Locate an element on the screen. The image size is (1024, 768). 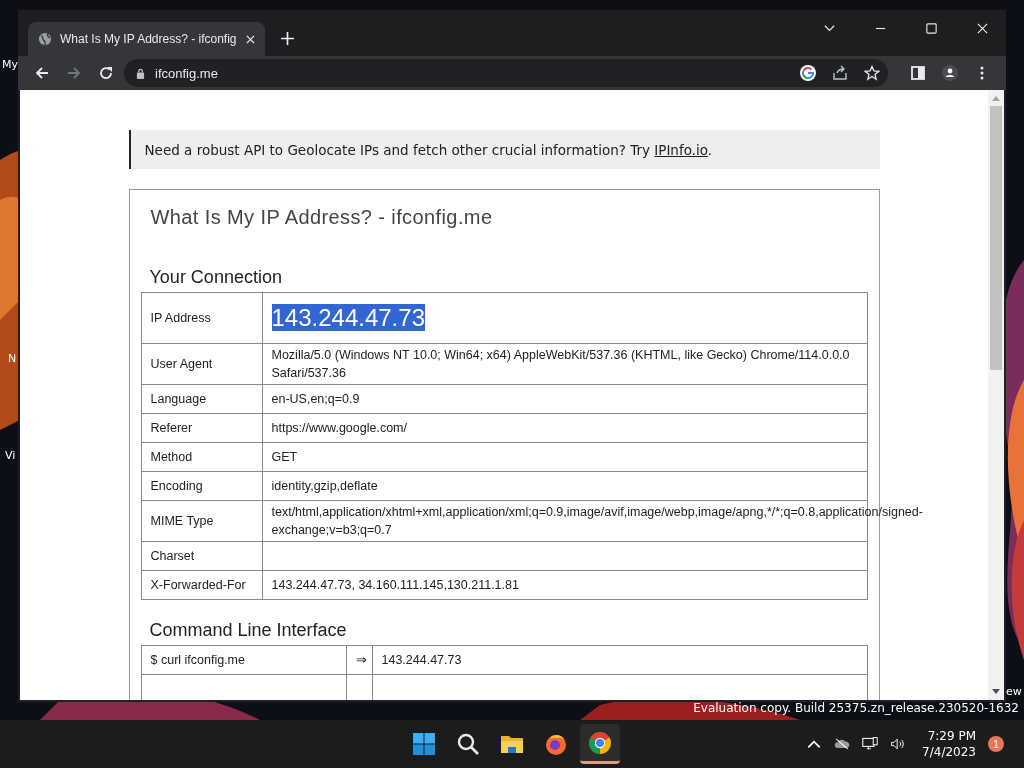
back-arrow-icon is located at coordinates (42, 73).